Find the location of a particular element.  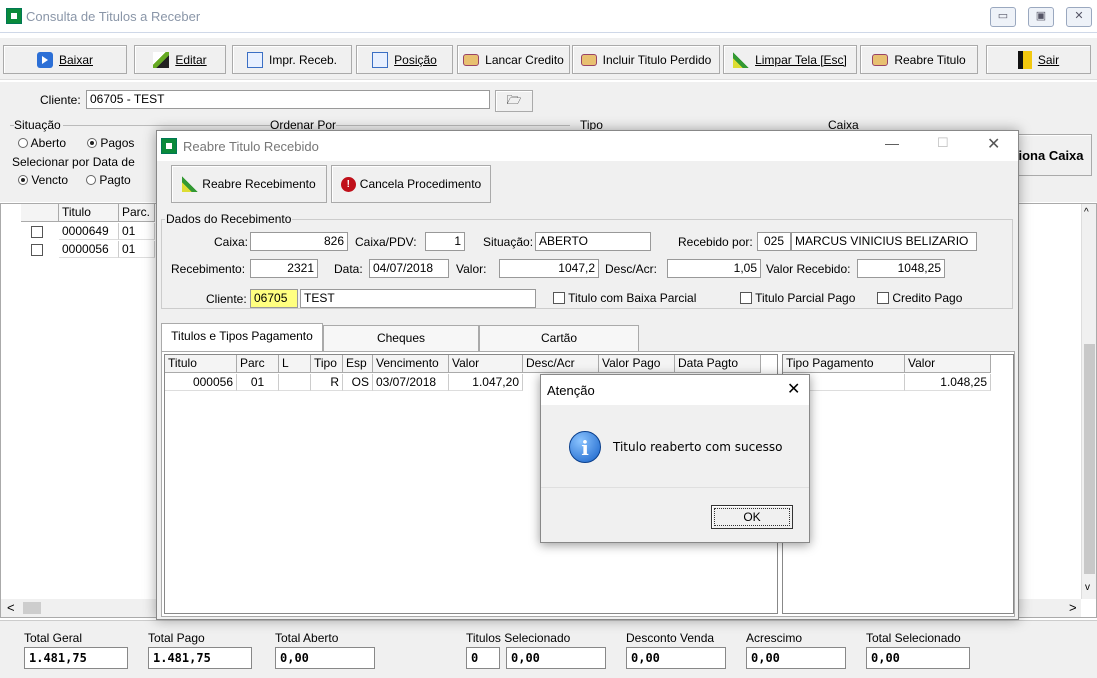

cliente-nome-field: TEST is located at coordinates (418, 298).